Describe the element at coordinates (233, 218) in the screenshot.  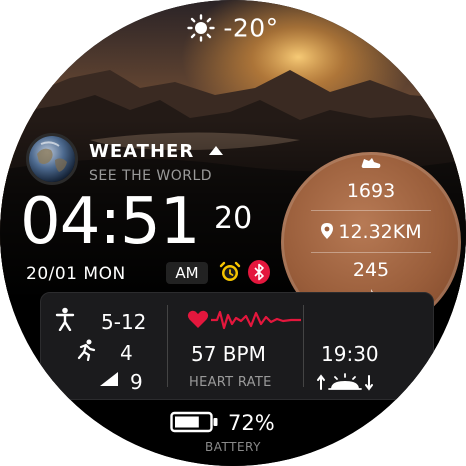
I see `clock-seconds: 20` at that location.